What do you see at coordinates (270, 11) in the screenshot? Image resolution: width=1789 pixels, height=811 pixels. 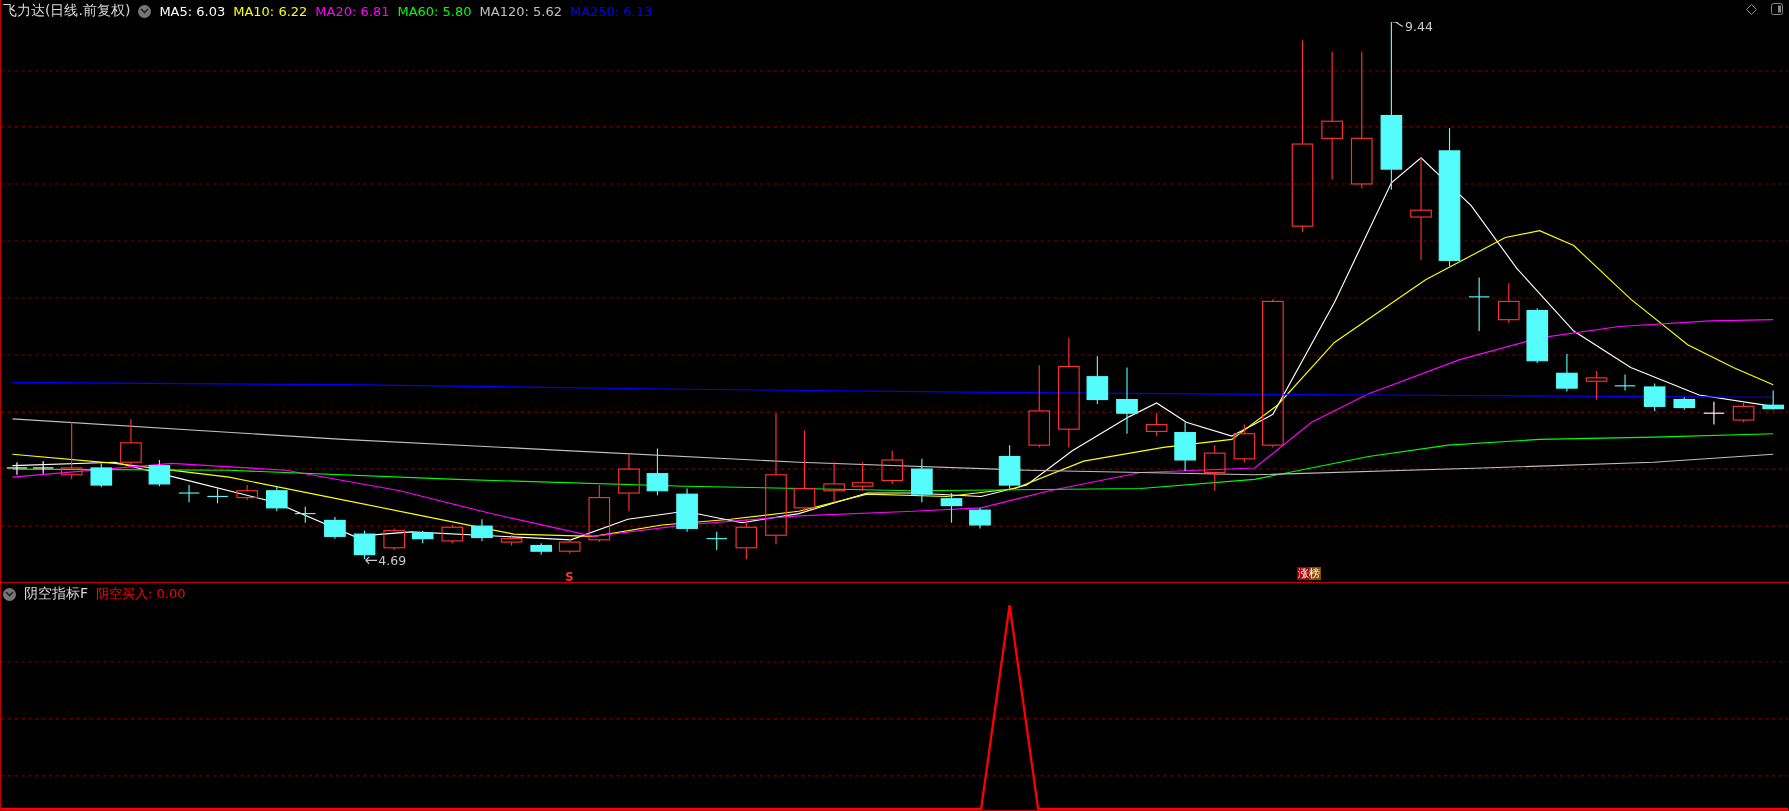 I see `indicator-value: MA10: 6.22` at bounding box center [270, 11].